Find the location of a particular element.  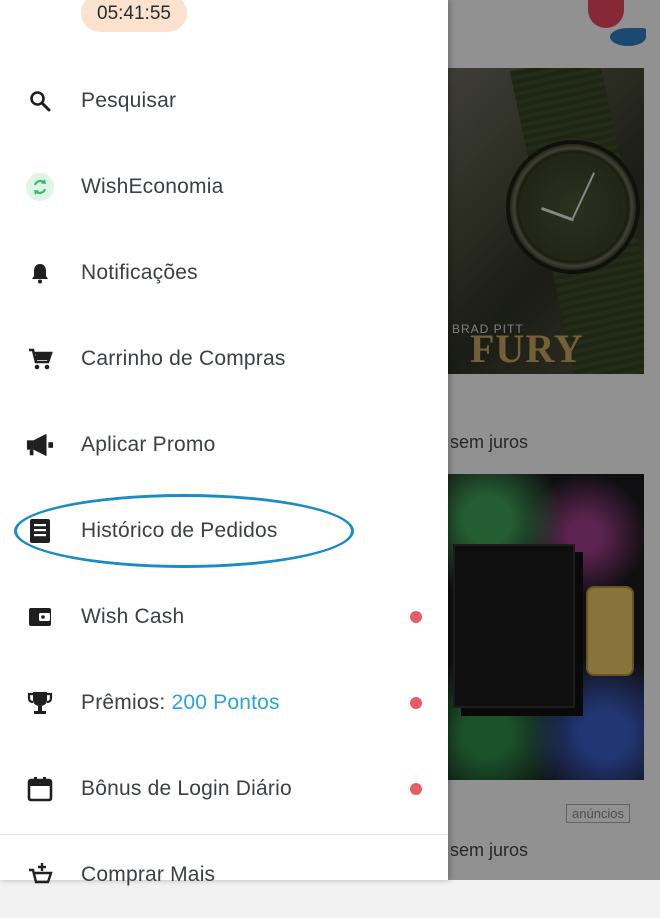

menu-item-label: Bônus de Login Diário is located at coordinates (186, 788).